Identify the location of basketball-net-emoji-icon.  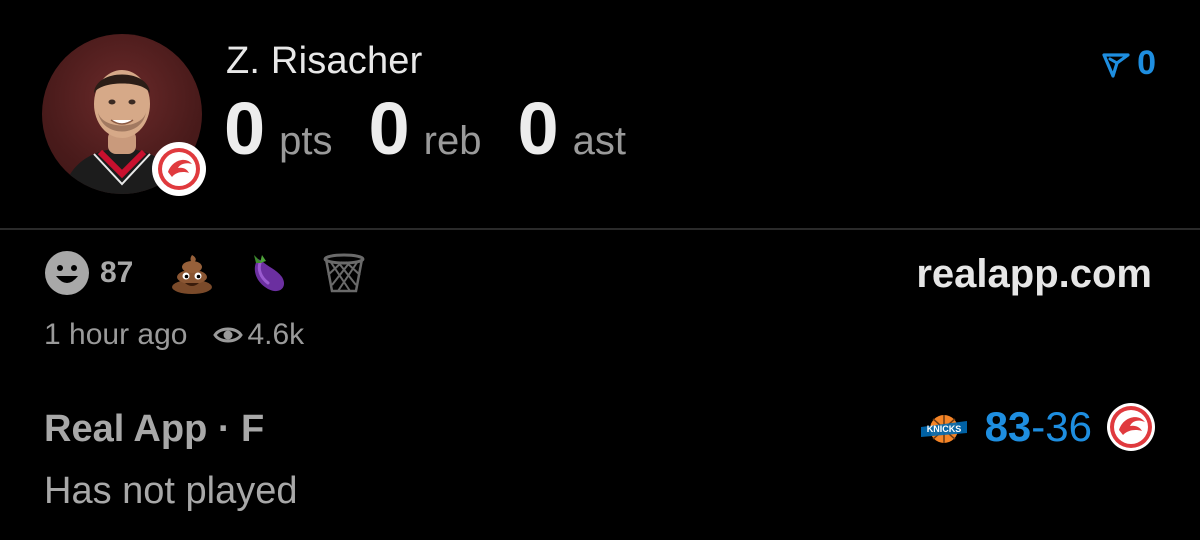
(344, 273).